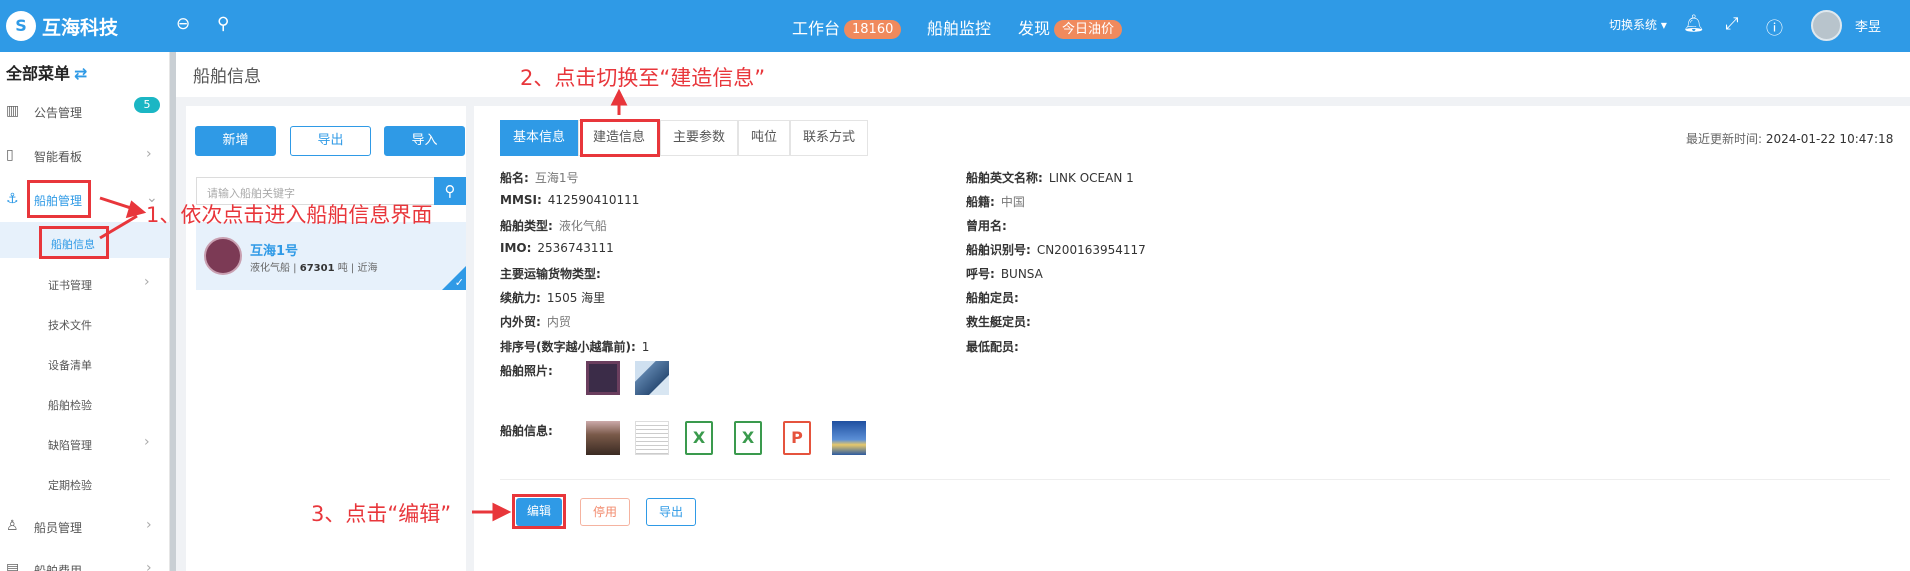  Describe the element at coordinates (1826, 25) in the screenshot. I see `avatar` at that location.